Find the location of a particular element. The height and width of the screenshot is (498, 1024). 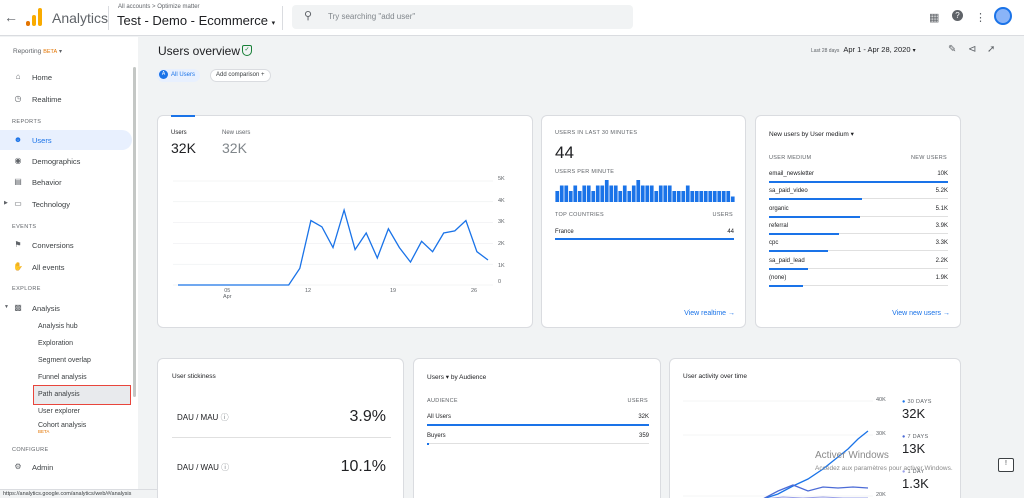

medium-name: organic is located at coordinates (779, 208).